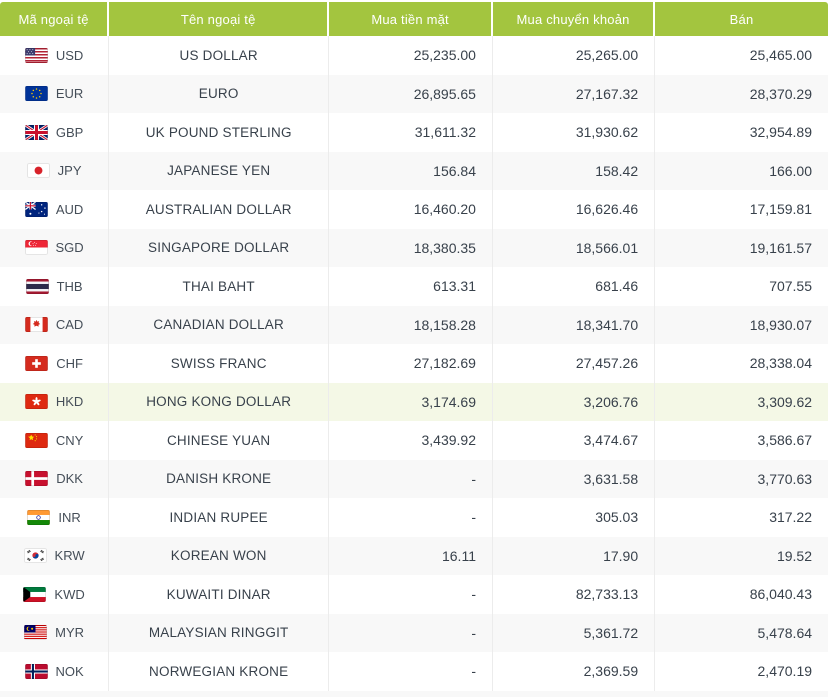  What do you see at coordinates (219, 363) in the screenshot?
I see `currency-name: SWISS FRANC` at bounding box center [219, 363].